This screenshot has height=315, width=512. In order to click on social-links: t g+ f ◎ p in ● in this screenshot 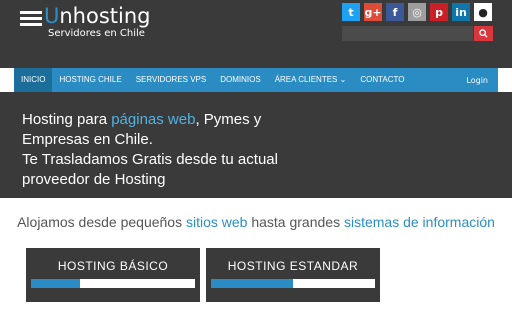, I will do `click(417, 12)`.